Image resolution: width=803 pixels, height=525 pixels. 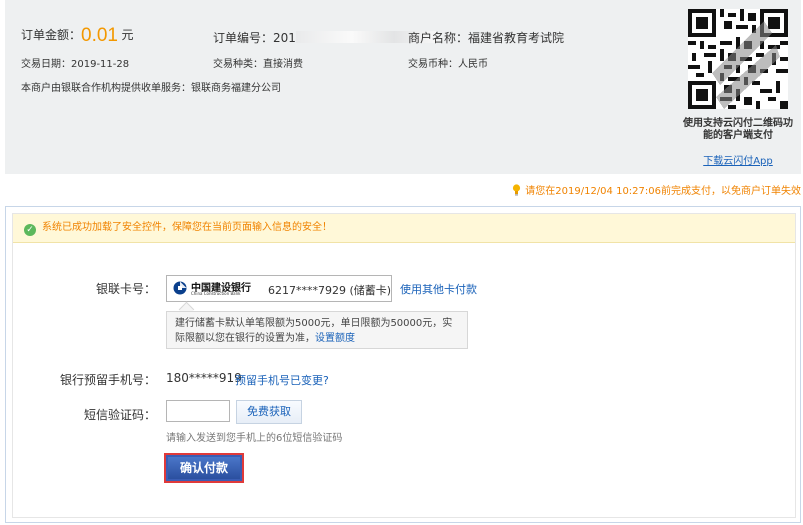 What do you see at coordinates (75, 64) in the screenshot?
I see `trade-date: 交易日期：2019-11-28` at bounding box center [75, 64].